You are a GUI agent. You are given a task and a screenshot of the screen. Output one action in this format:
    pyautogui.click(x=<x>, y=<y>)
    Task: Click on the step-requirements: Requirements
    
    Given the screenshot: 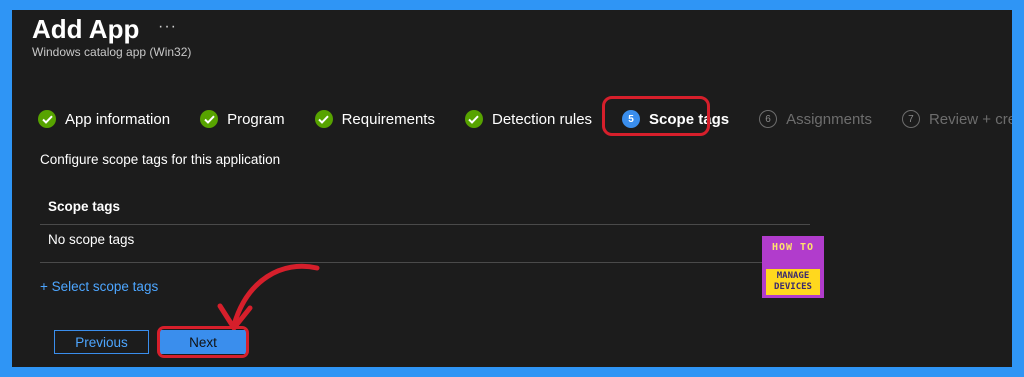 What is the action you would take?
    pyautogui.click(x=374, y=119)
    